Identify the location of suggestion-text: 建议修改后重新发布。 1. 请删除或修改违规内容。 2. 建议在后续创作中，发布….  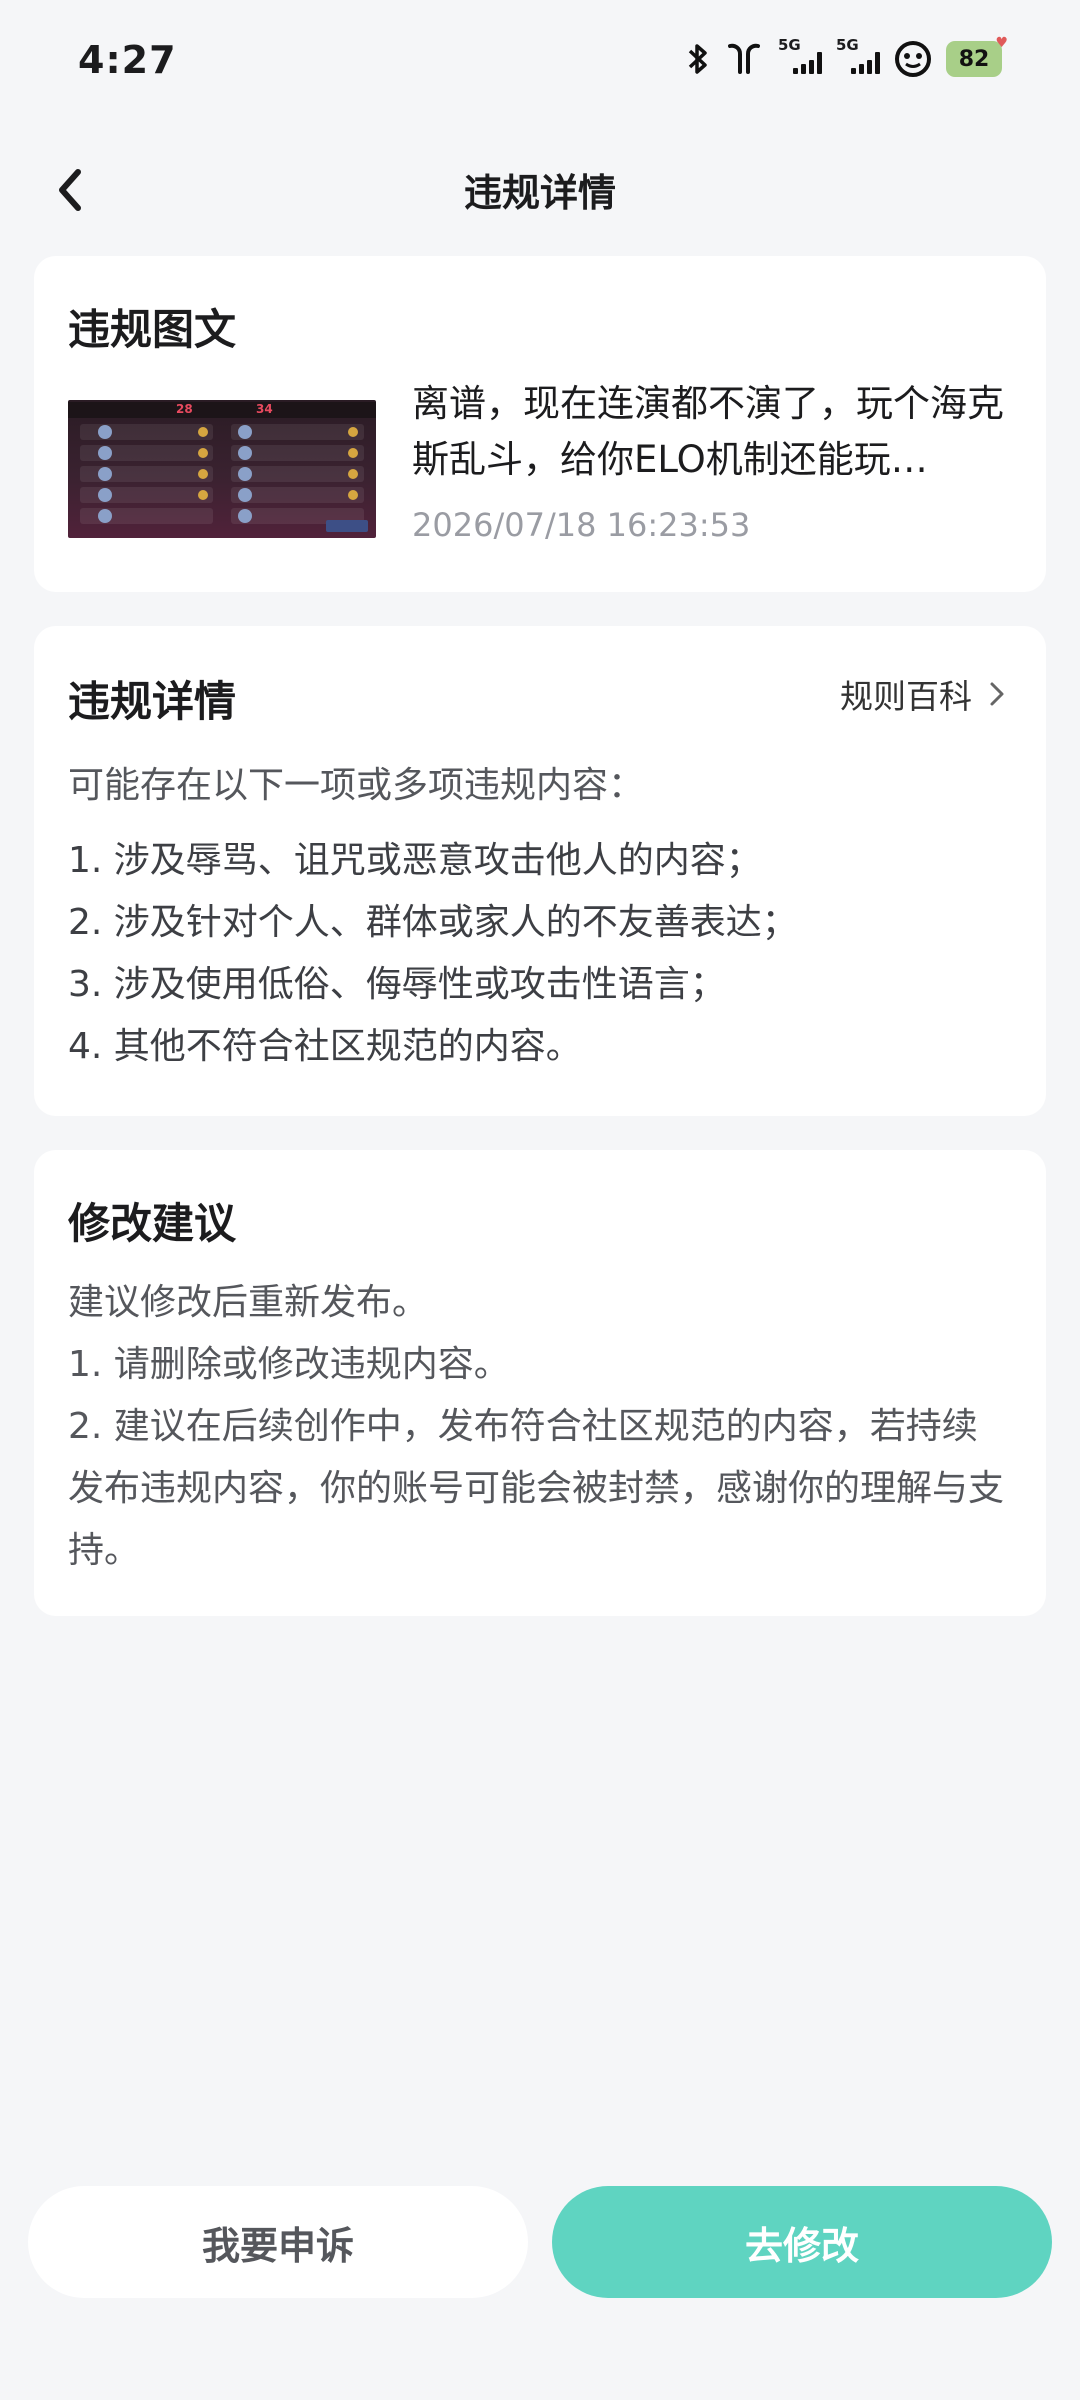
(537, 1427).